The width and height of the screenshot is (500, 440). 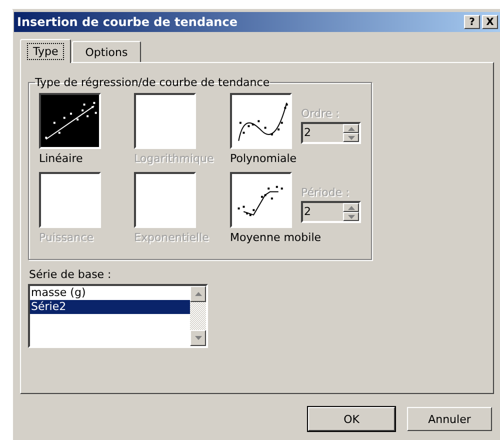 What do you see at coordinates (61, 159) in the screenshot?
I see `trendline-type-label: Linéaire` at bounding box center [61, 159].